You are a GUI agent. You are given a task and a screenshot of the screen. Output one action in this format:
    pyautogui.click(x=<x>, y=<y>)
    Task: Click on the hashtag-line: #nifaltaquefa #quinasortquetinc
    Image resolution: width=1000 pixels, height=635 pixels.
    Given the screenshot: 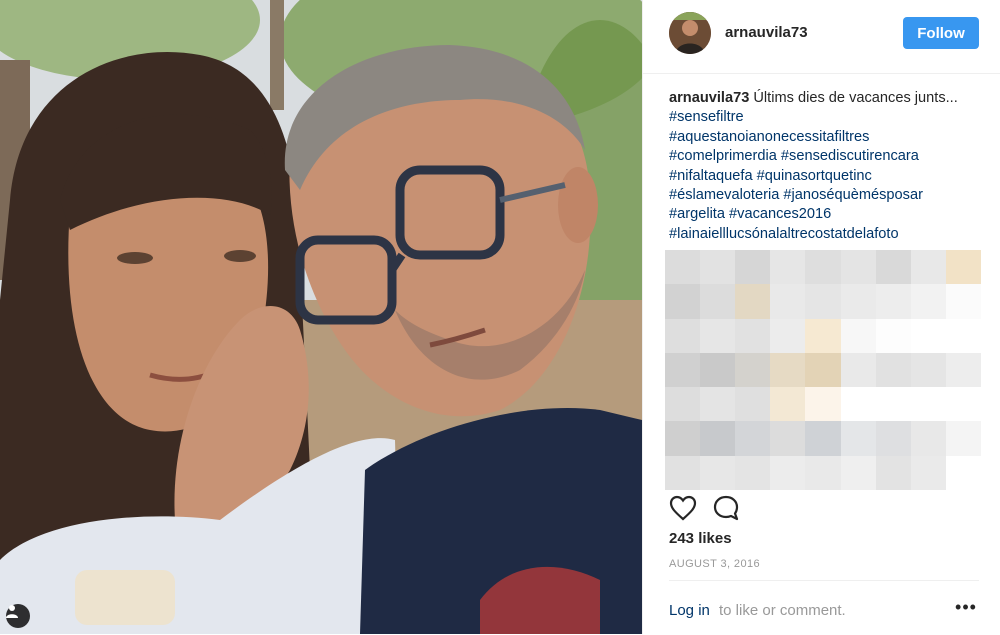 What is the action you would take?
    pyautogui.click(x=819, y=176)
    